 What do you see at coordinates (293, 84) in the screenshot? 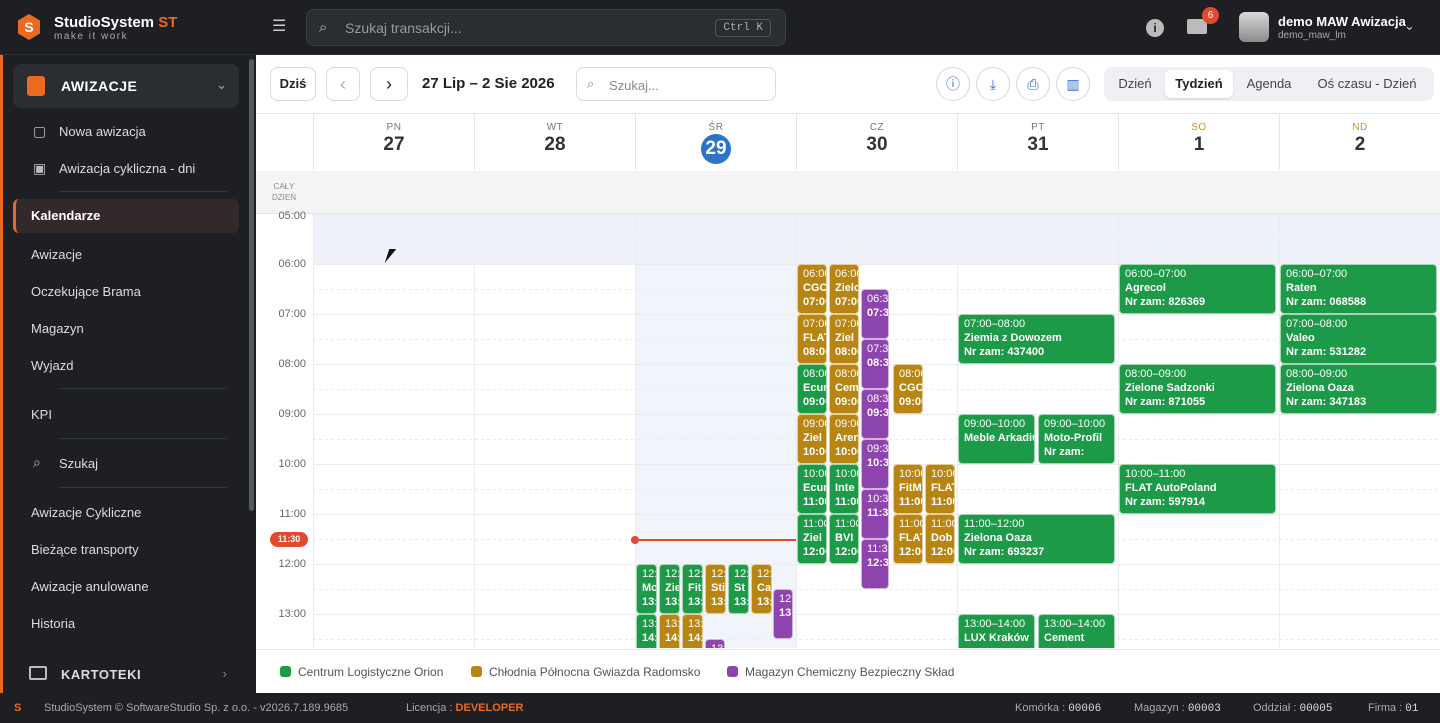
I see `today-button: Dziś` at bounding box center [293, 84].